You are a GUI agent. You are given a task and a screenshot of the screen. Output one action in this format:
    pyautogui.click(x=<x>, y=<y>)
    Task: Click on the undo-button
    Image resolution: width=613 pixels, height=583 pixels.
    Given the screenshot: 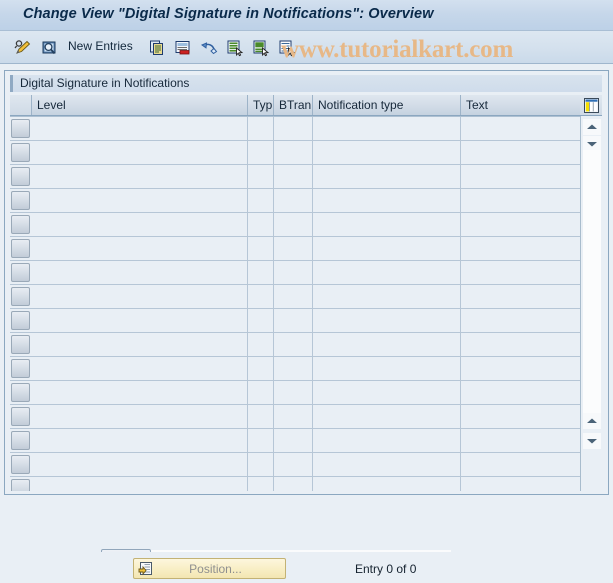 What is the action you would take?
    pyautogui.click(x=209, y=47)
    